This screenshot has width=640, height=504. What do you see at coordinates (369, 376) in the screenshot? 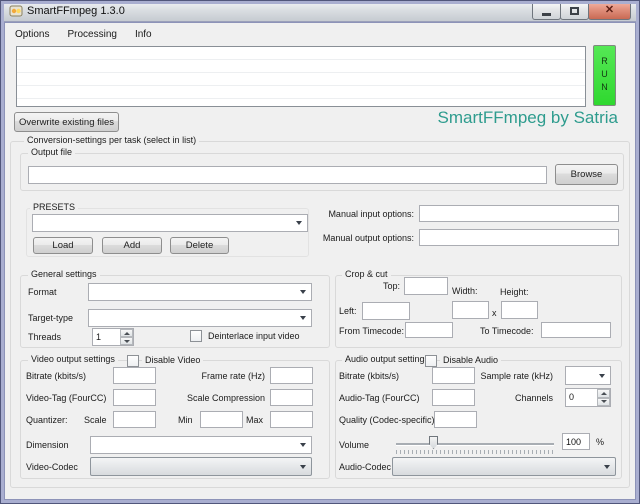
I see `audio-bitrate-label: Bitrate (kbits/s)` at bounding box center [369, 376].